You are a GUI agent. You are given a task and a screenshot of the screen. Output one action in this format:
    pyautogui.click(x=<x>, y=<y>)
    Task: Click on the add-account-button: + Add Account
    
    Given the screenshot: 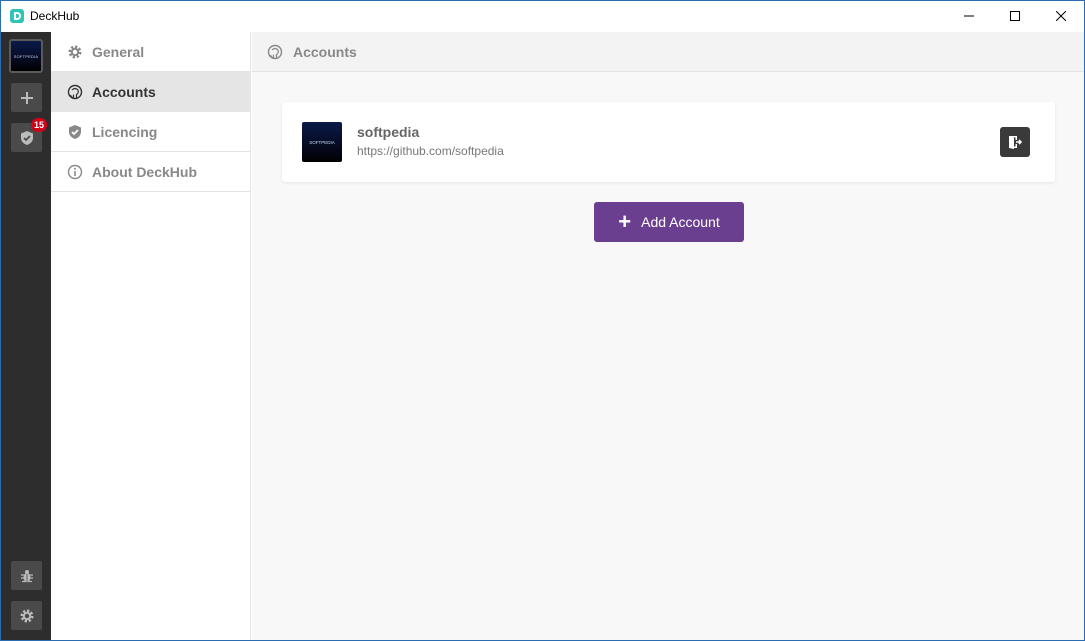 What is the action you would take?
    pyautogui.click(x=669, y=222)
    